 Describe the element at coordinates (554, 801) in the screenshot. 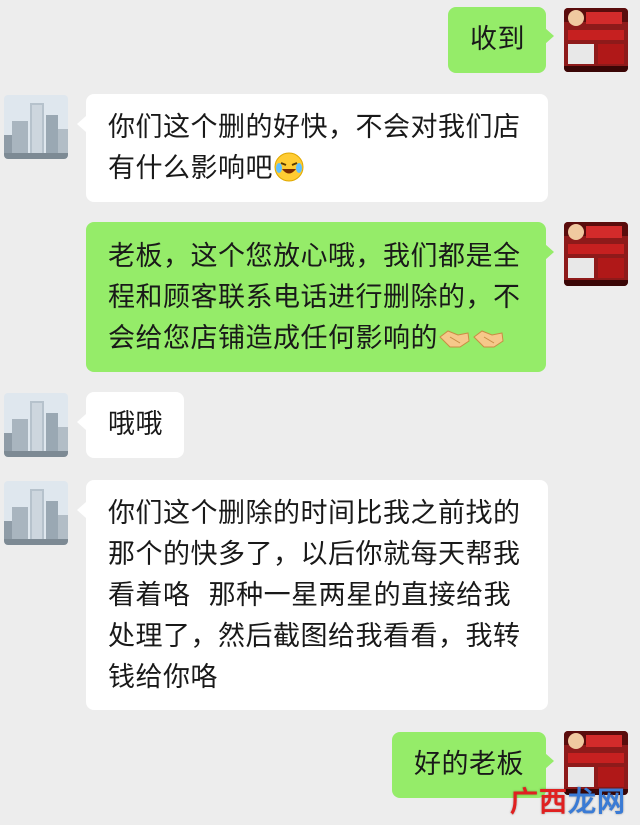

I see `watermark-char: 西` at that location.